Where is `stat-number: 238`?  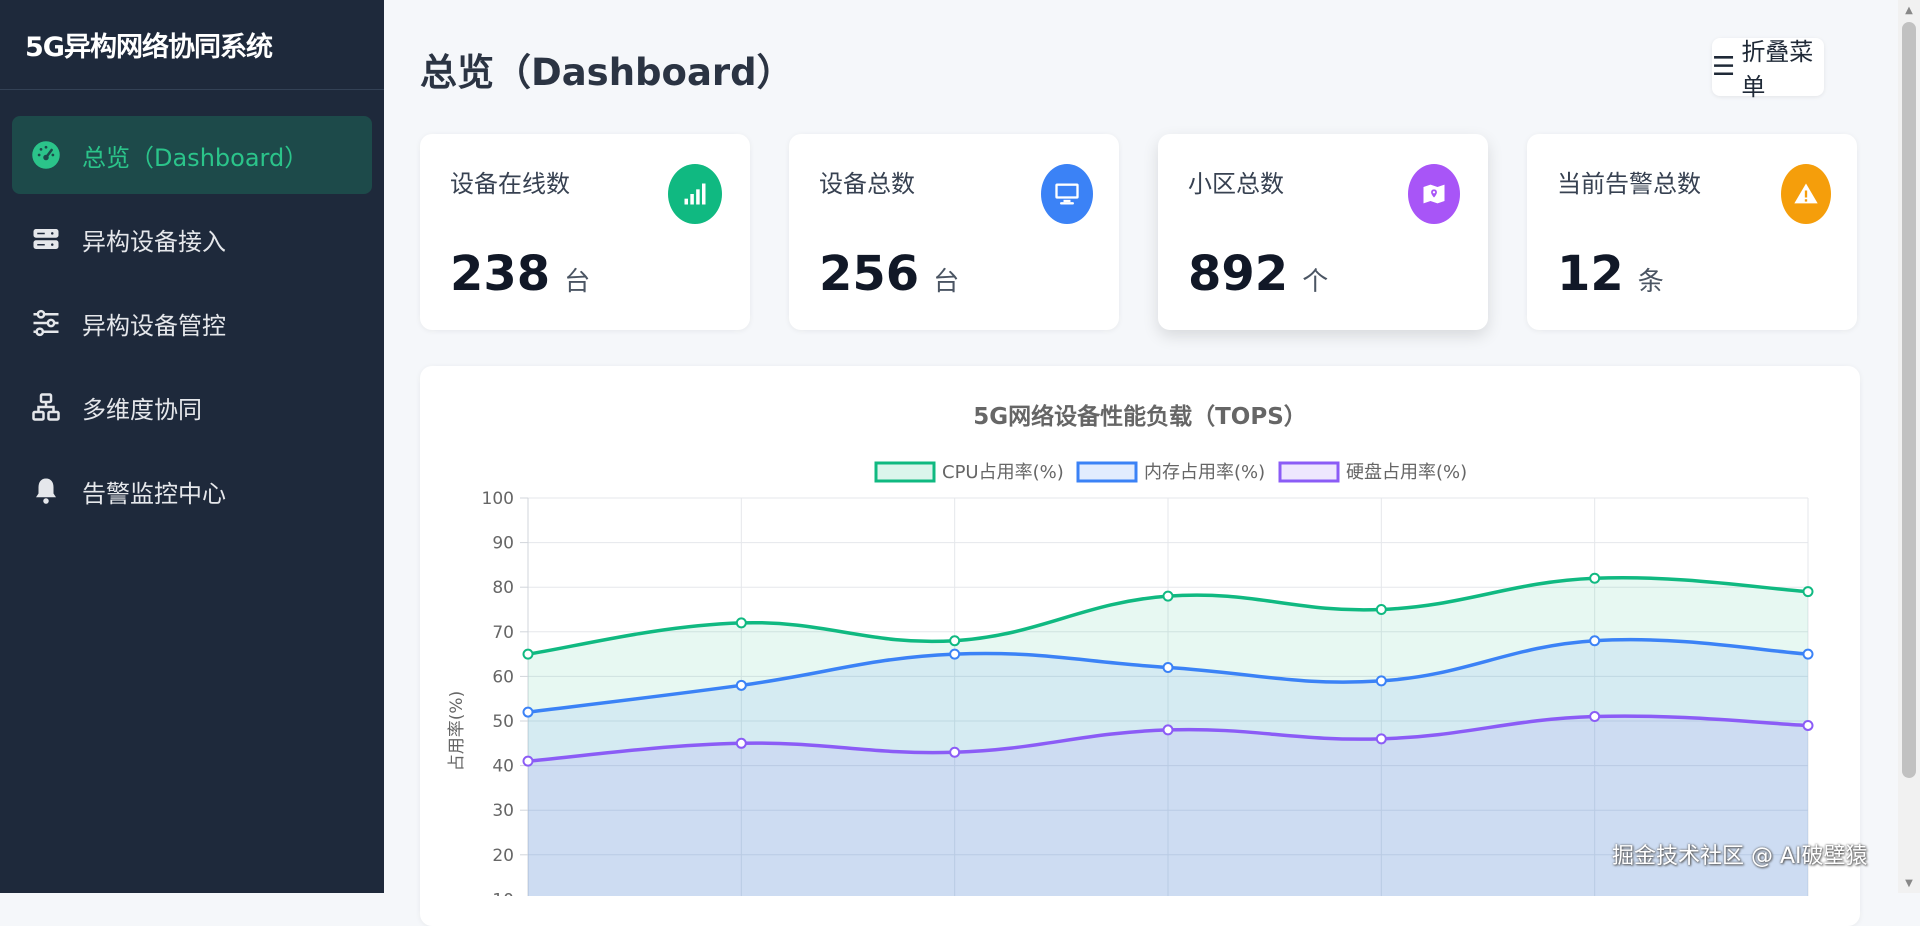
stat-number: 238 is located at coordinates (500, 274).